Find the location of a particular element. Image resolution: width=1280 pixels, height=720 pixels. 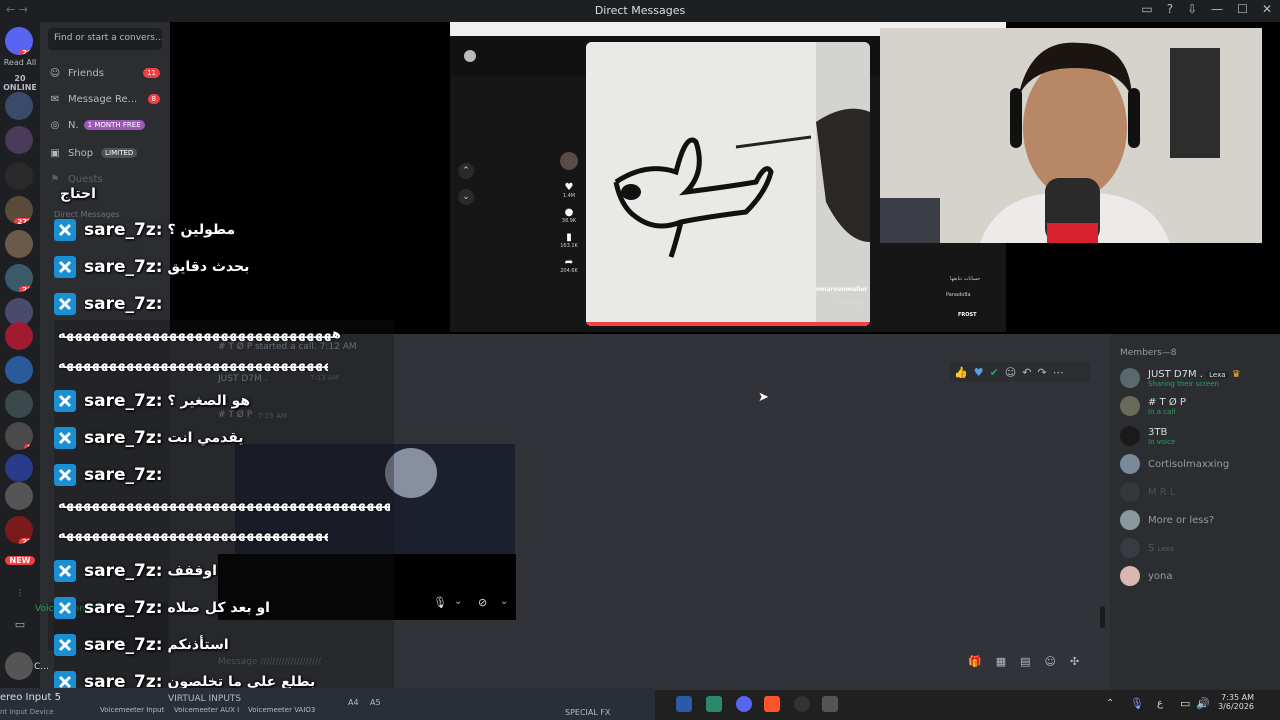

tiktok-actions: ♥ 1.4M ● 38.9K ▮ 163.1K ➦ 204.6K is located at coordinates (569, 237).